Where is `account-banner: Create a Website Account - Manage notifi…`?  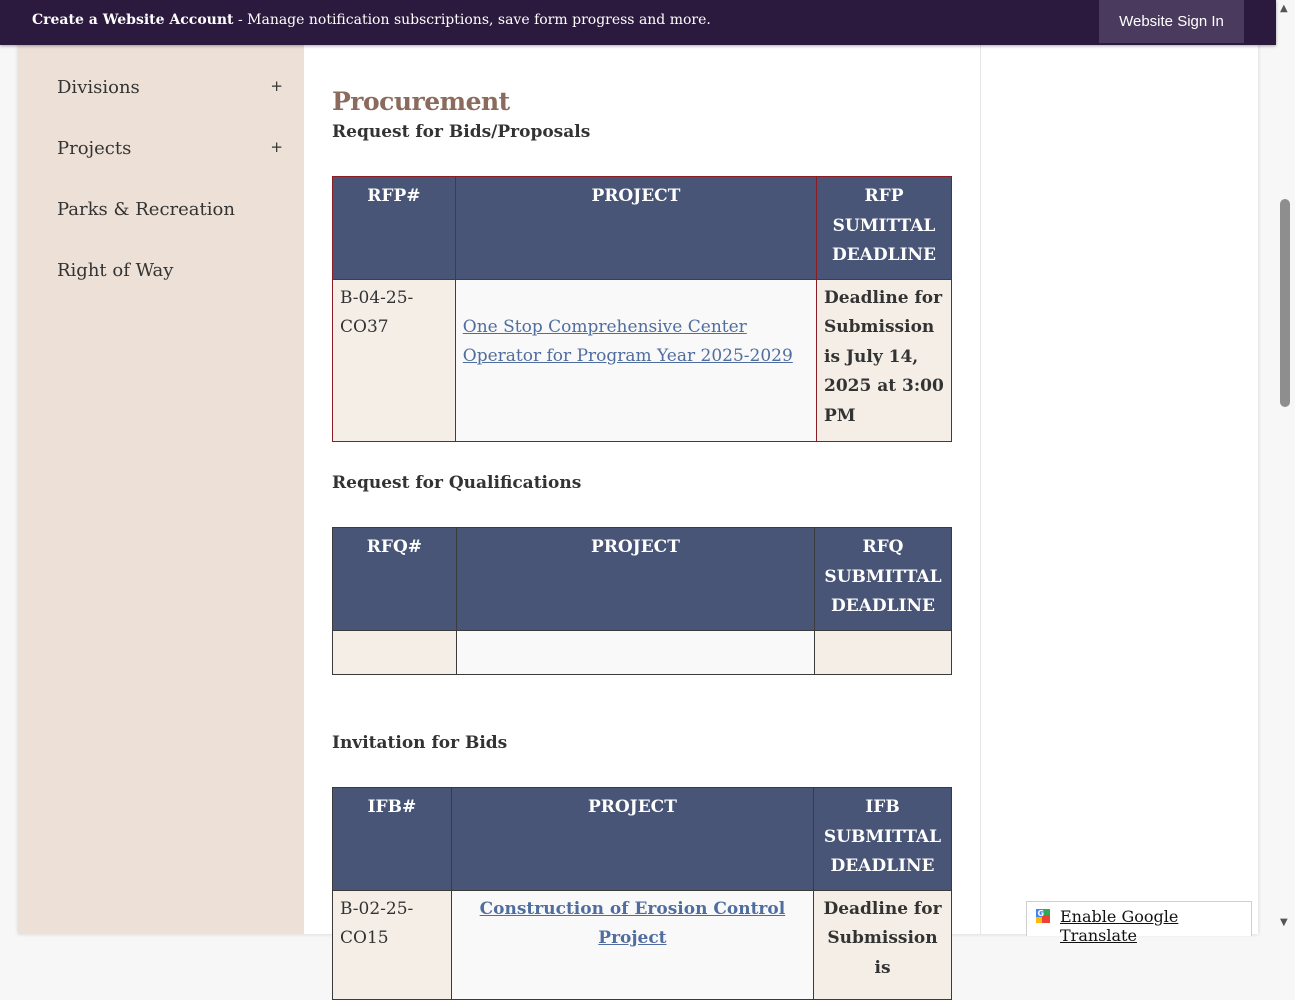 account-banner: Create a Website Account - Manage notifi… is located at coordinates (638, 22).